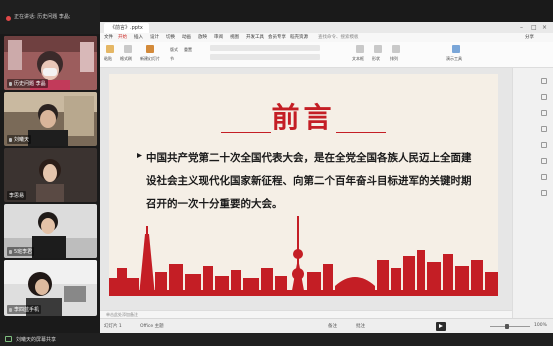 The width and height of the screenshot is (553, 346). I want to click on participant-name: 李思易, so click(17, 195).